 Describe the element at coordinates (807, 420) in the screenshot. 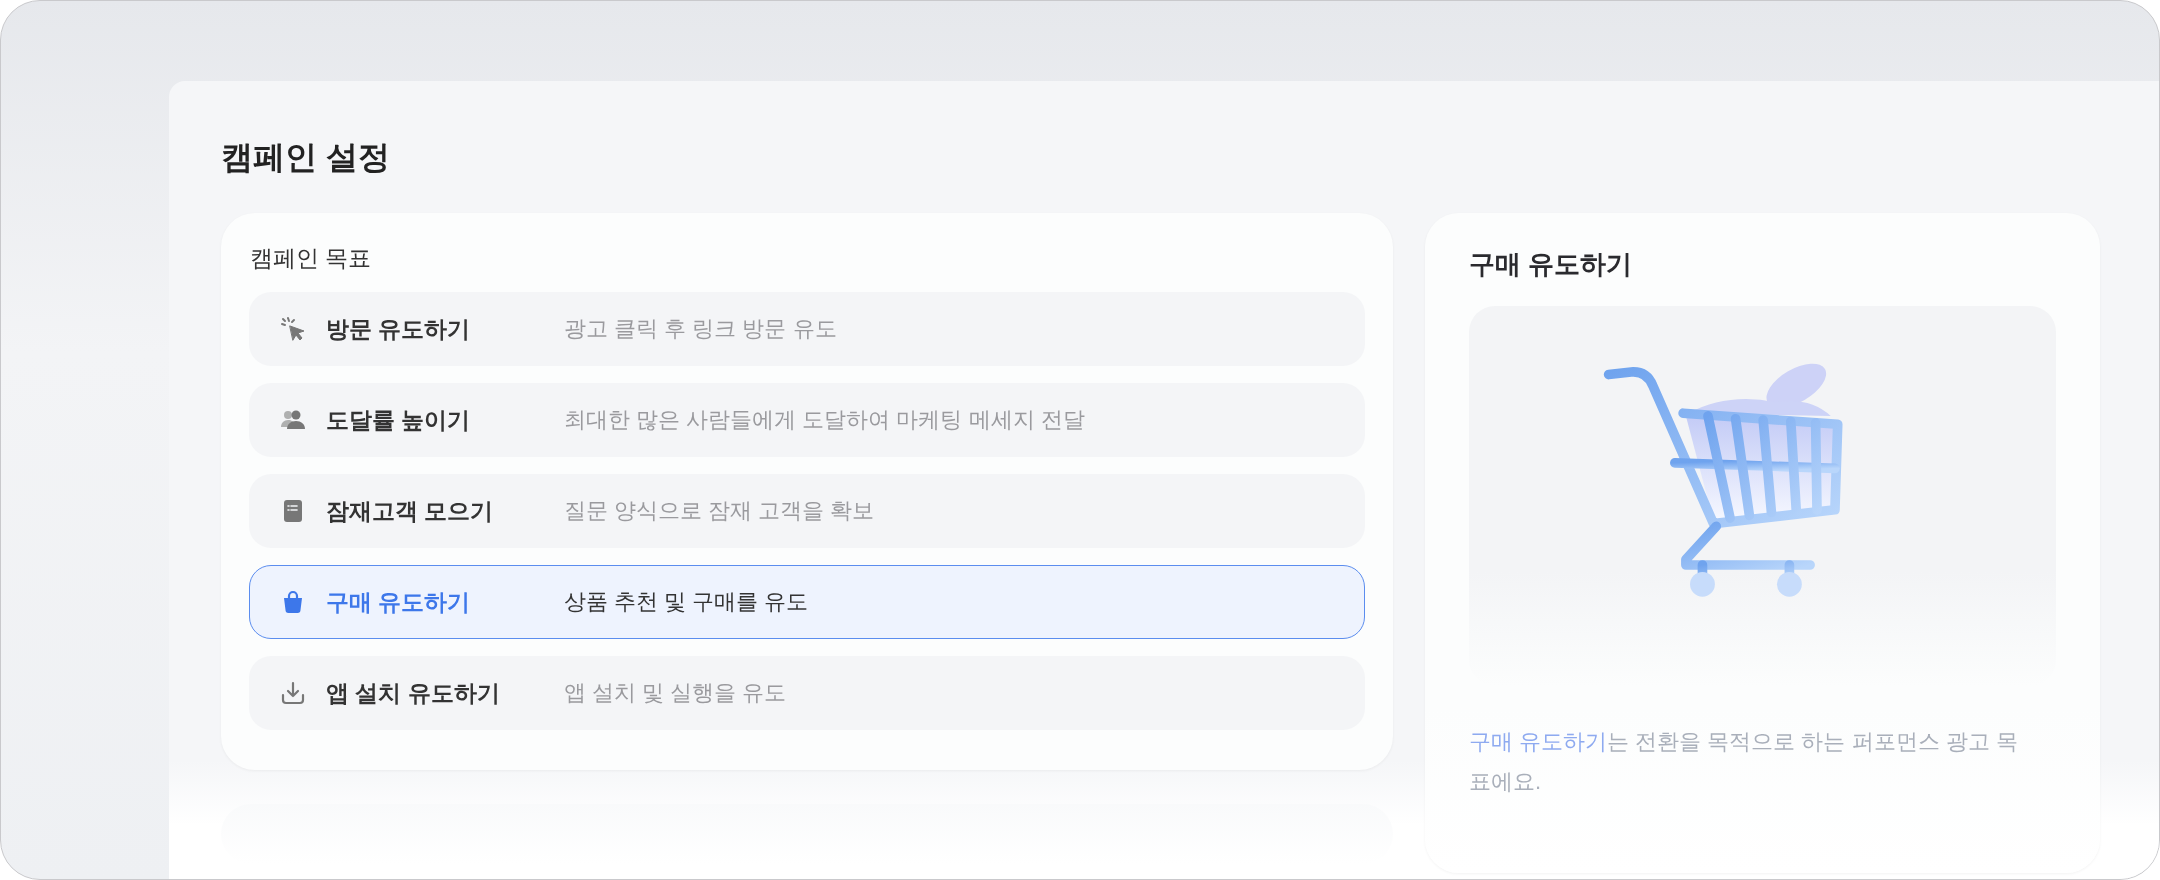

I see `objective-option: 도달률 높이기 최대한 많은 사람들에게 도달하여 마케팅 메세지 전달` at that location.